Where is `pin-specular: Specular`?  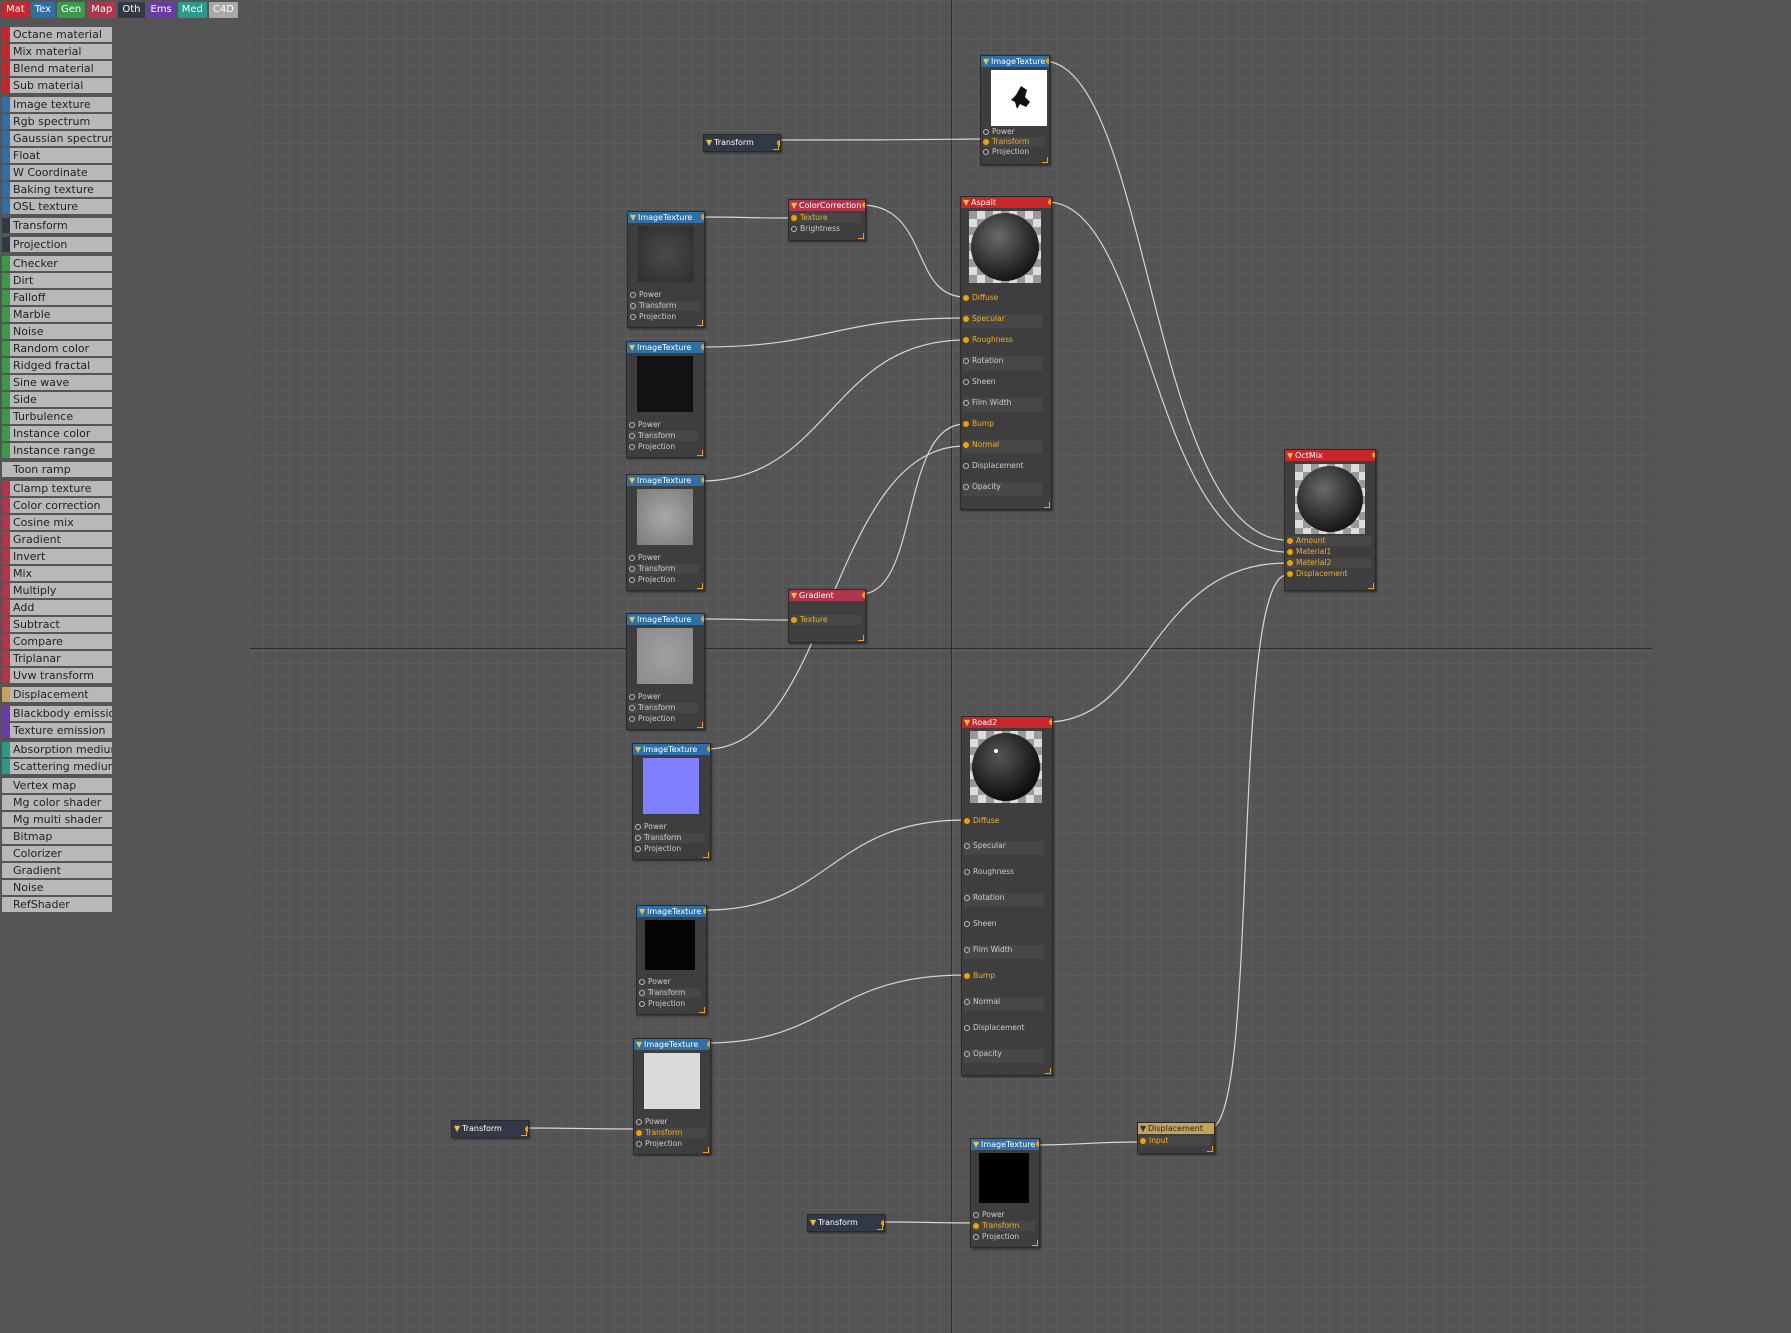 pin-specular: Specular is located at coordinates (1004, 848).